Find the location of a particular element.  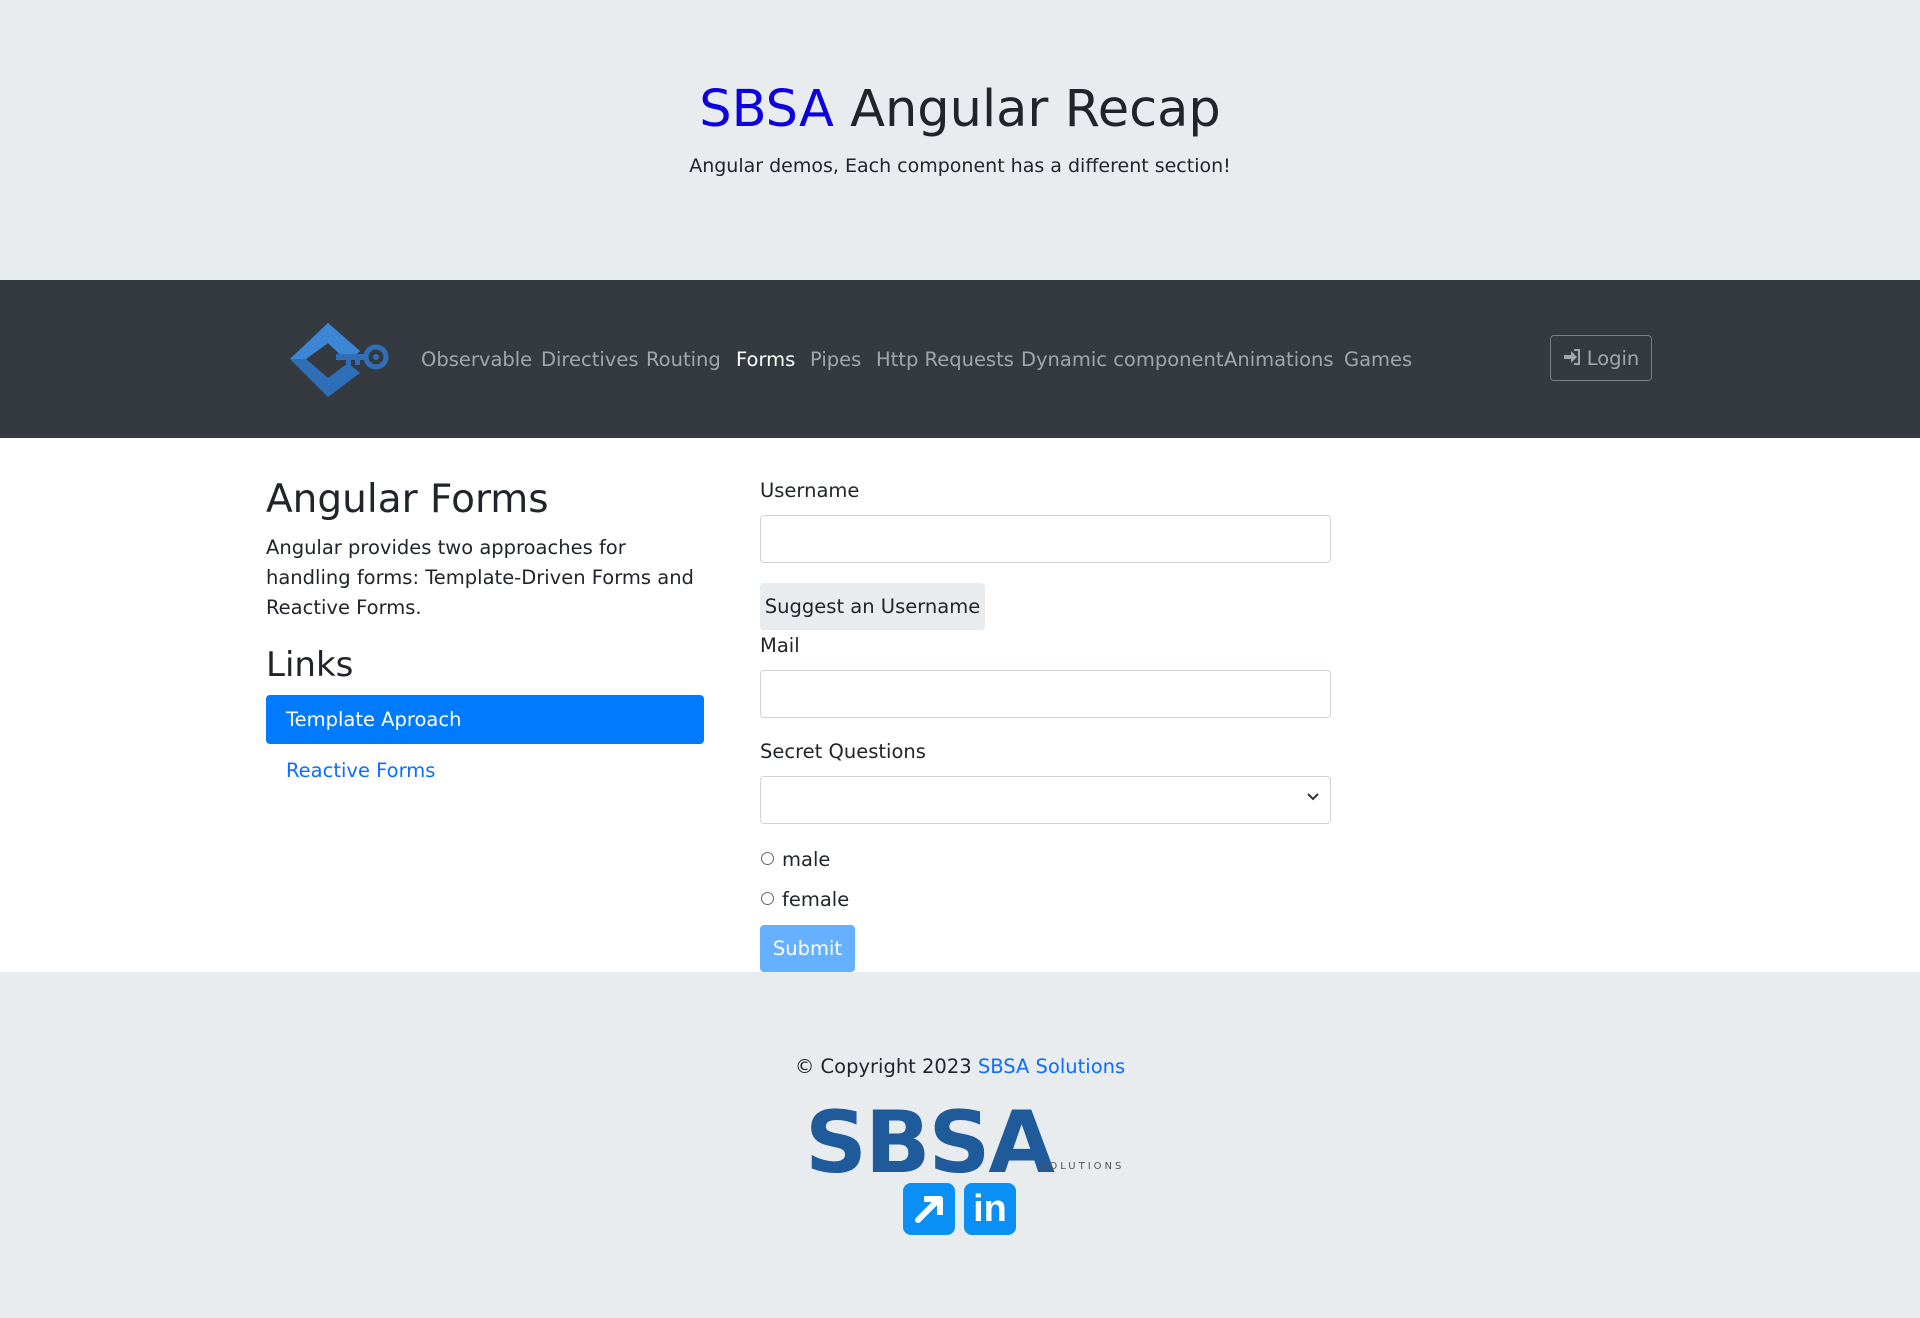

links-heading: Links is located at coordinates (310, 665).